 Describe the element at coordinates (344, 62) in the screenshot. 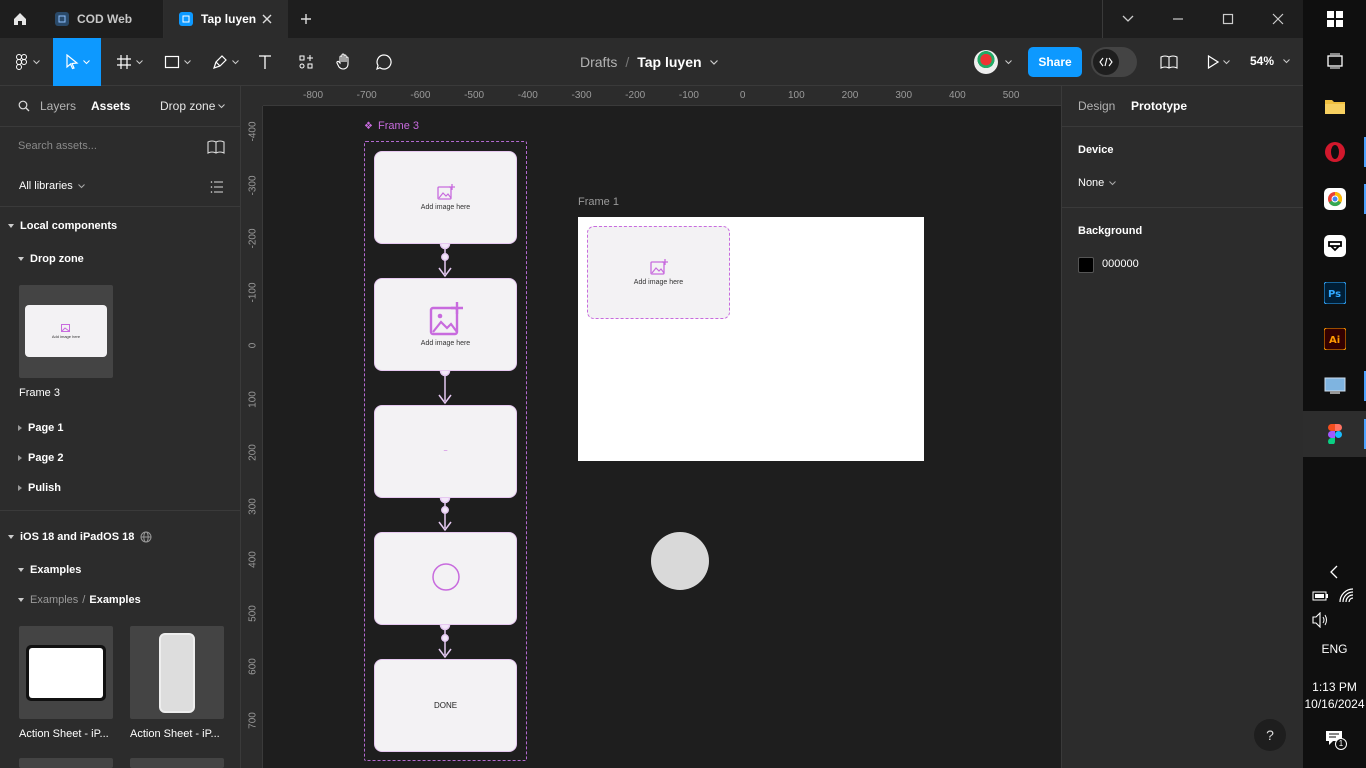

I see `hand-tool-button` at that location.